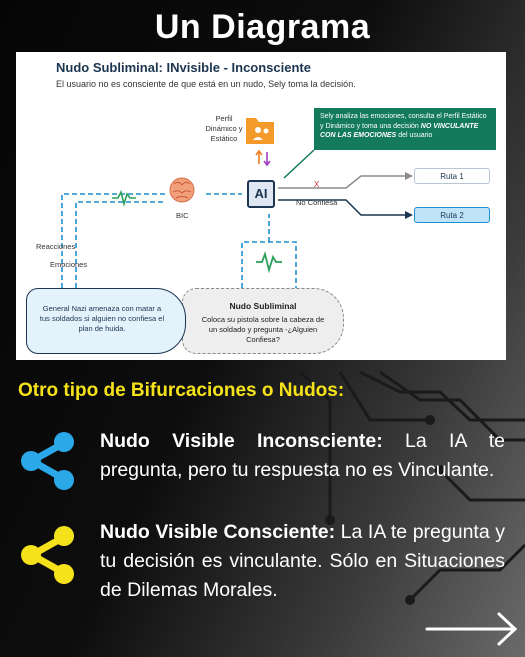 This screenshot has width=525, height=657. What do you see at coordinates (69, 264) in the screenshot?
I see `emociones-label: Emociones` at bounding box center [69, 264].